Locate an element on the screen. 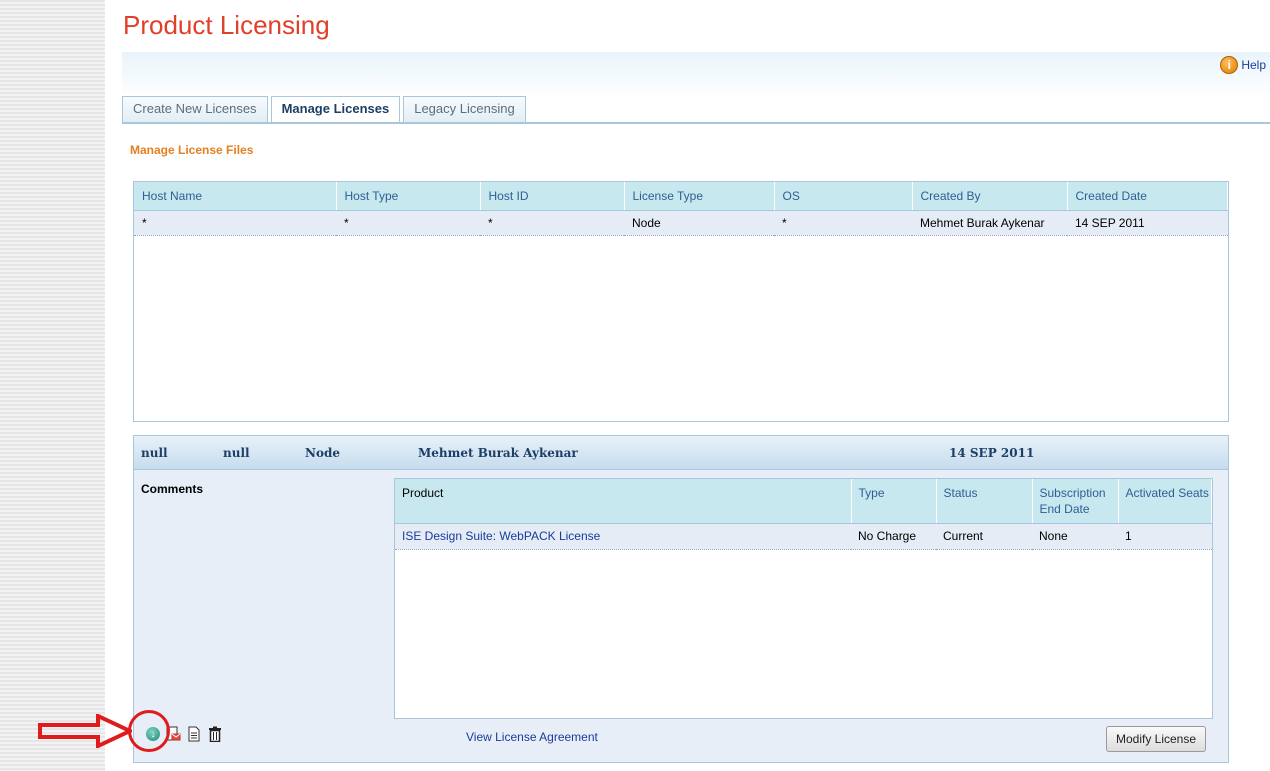  column-header-created-by: Created By is located at coordinates (990, 196).